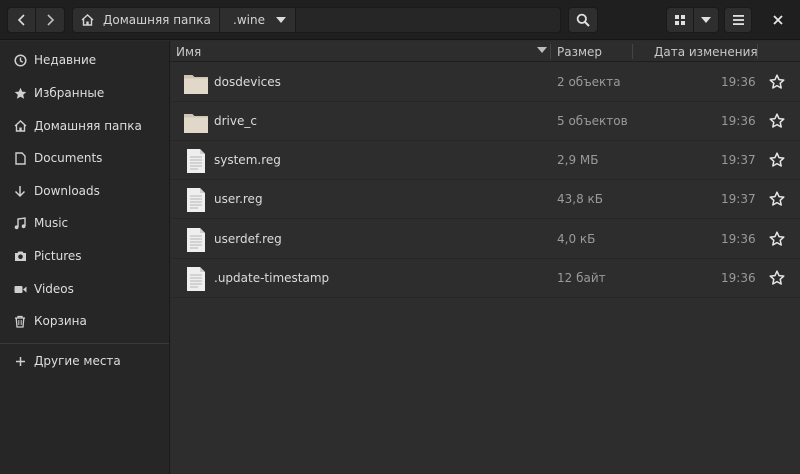  I want to click on breadcrumb-home-label: Домашняя папка, so click(157, 20).